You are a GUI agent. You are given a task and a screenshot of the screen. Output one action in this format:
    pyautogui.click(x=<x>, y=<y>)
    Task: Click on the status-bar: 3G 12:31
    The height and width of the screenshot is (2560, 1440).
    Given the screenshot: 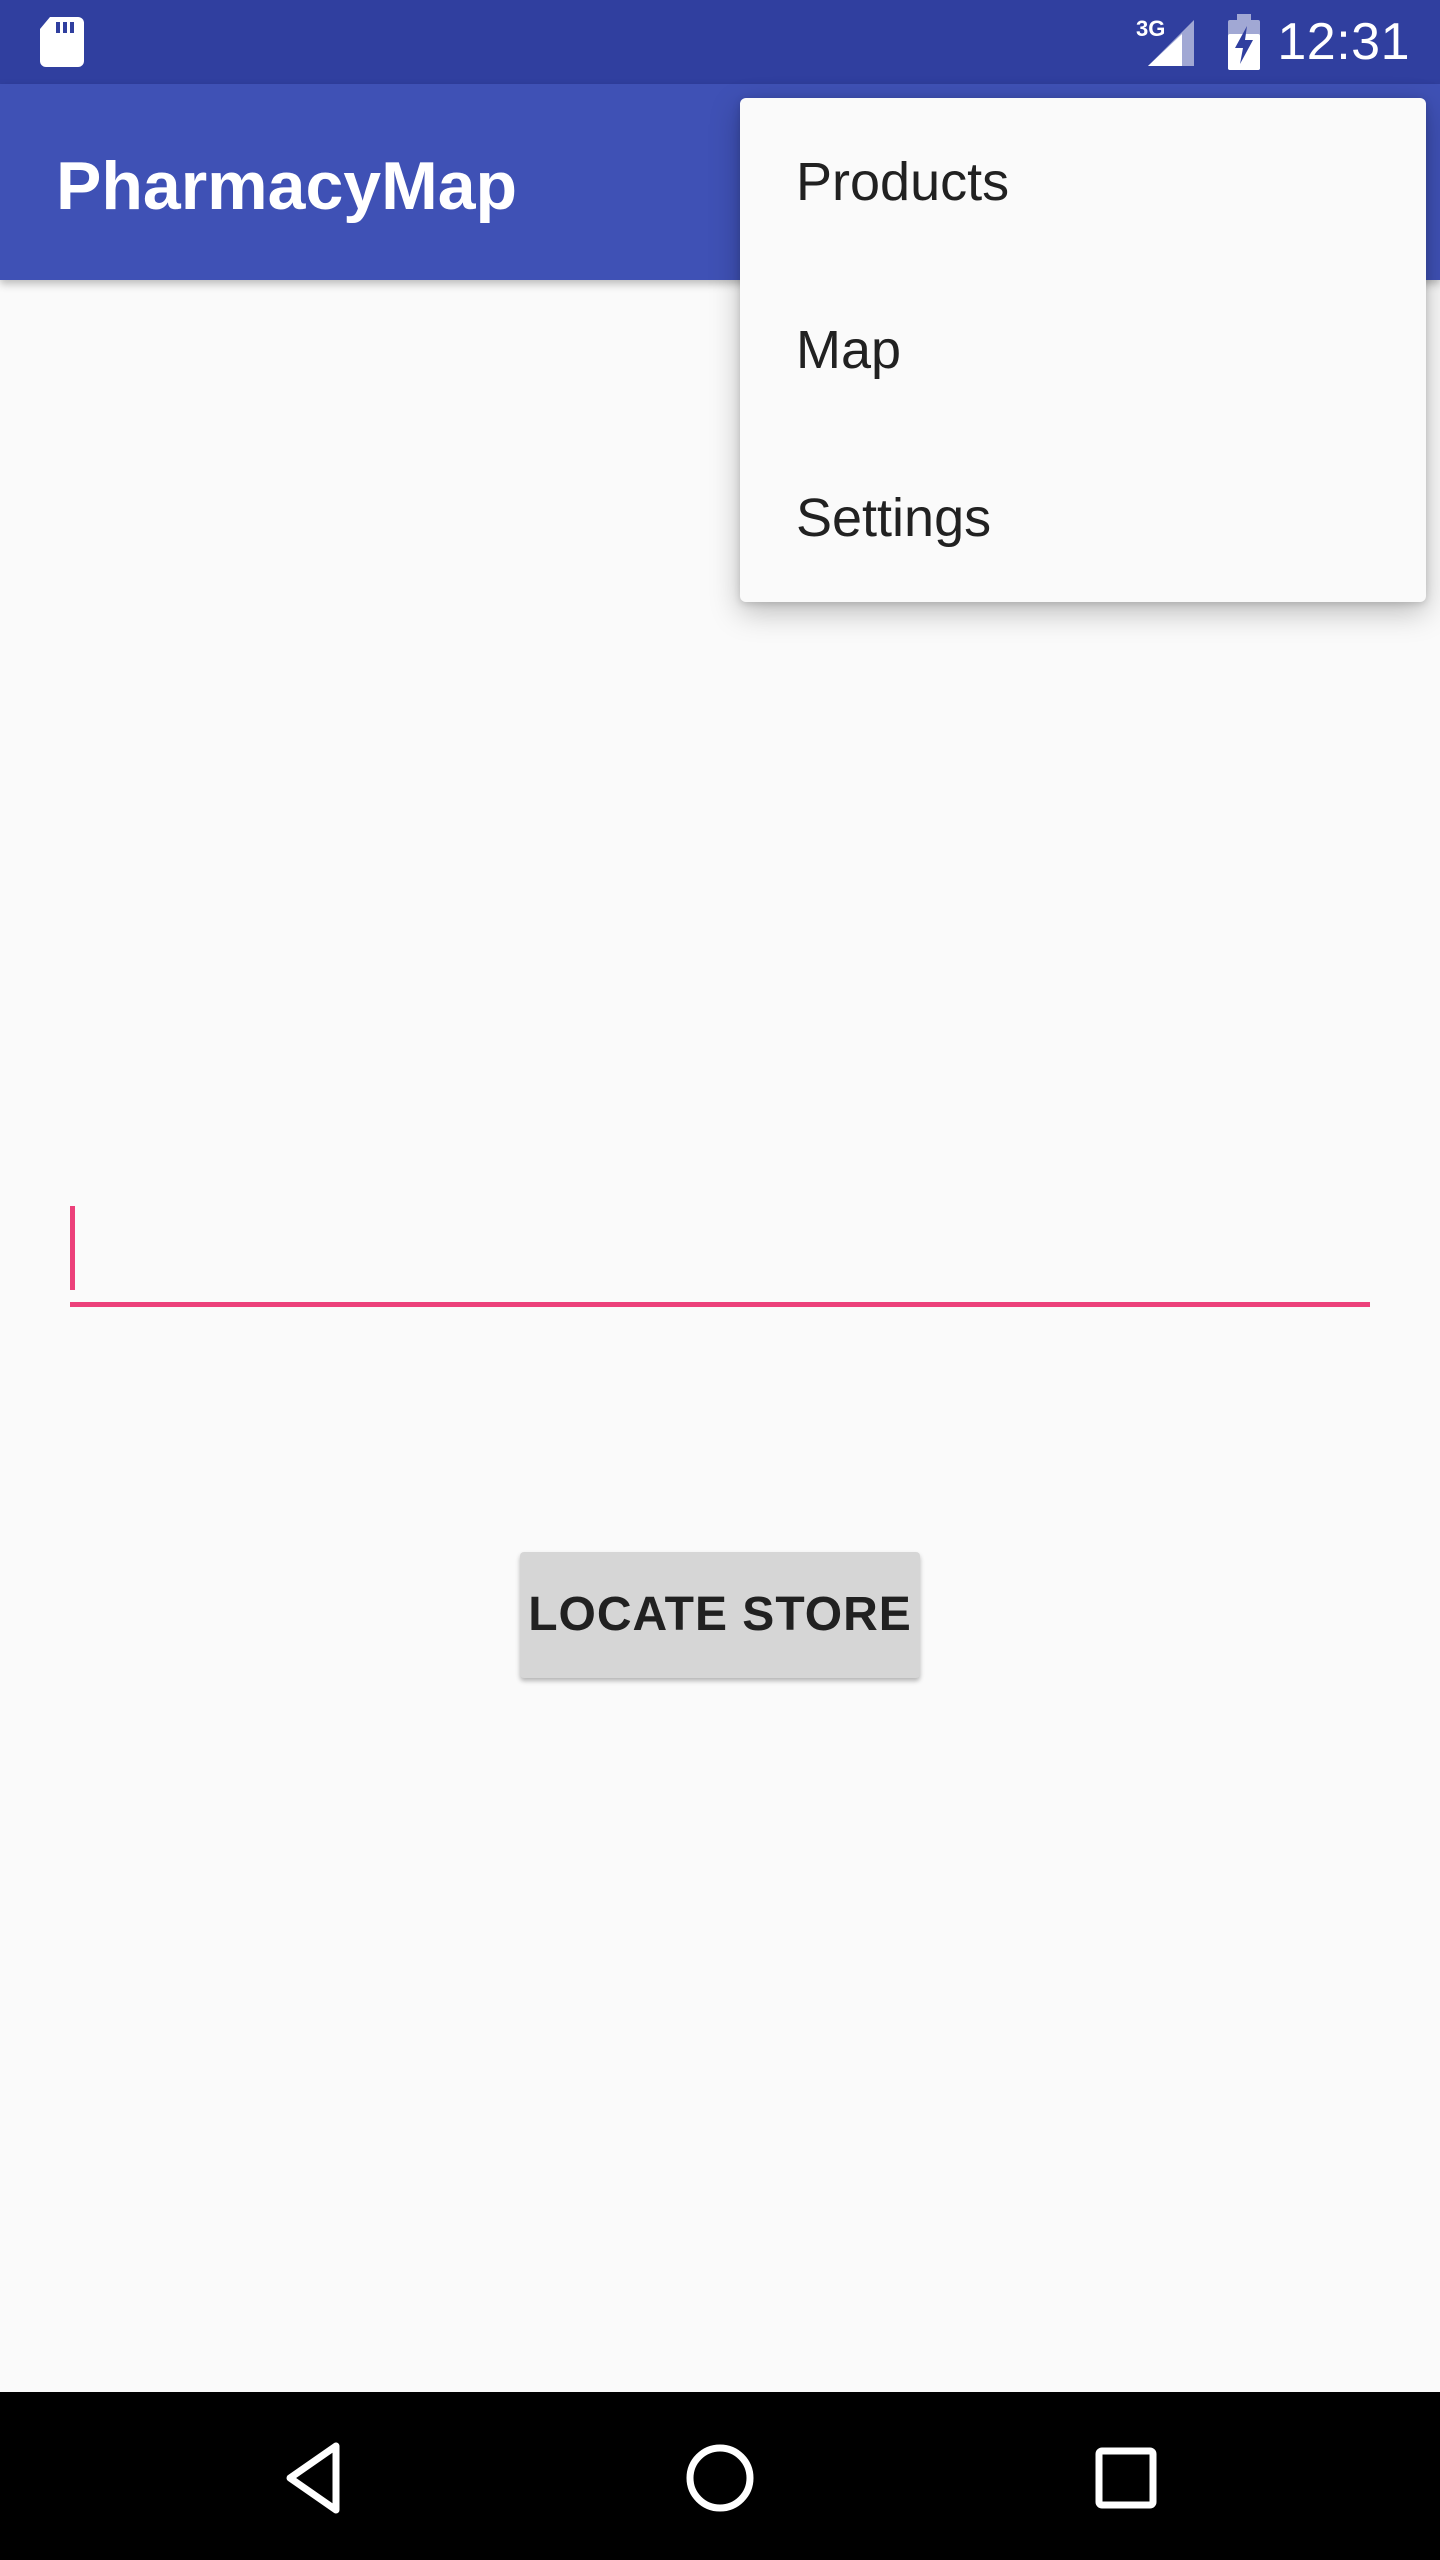 What is the action you would take?
    pyautogui.click(x=720, y=42)
    